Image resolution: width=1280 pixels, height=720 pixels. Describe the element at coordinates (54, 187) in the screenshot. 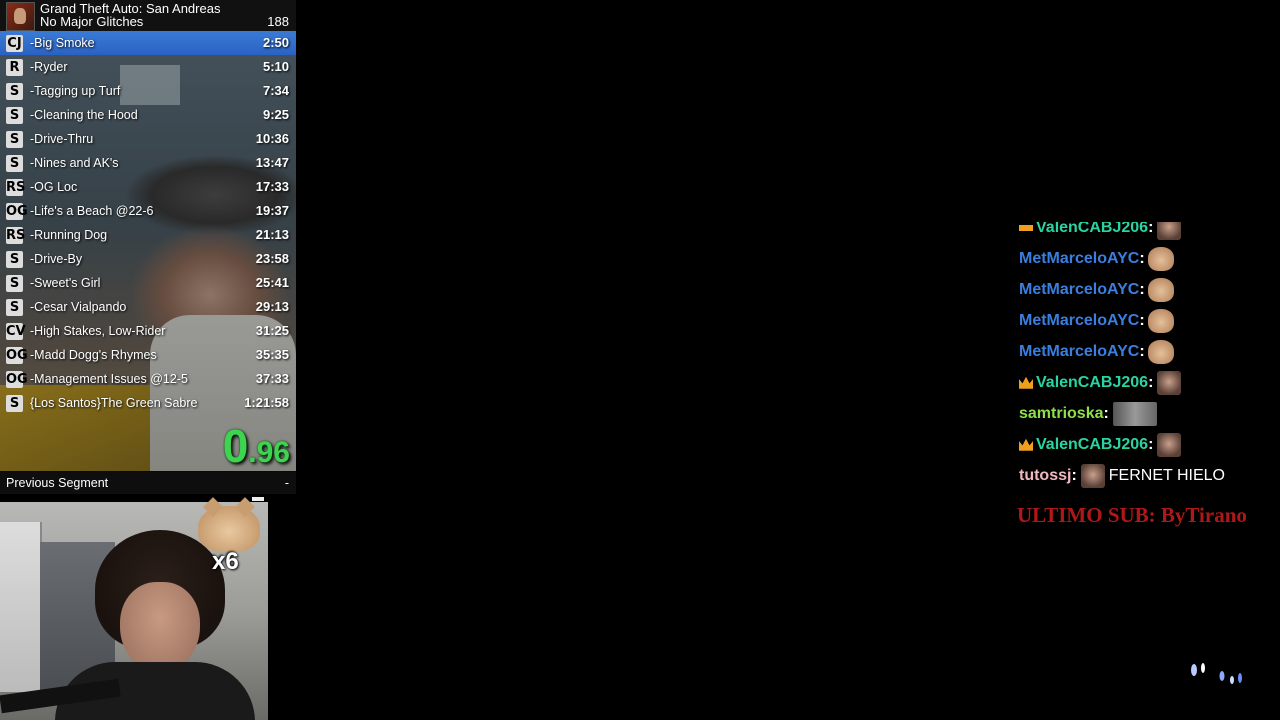

I see `split-name: -OG Loc` at that location.